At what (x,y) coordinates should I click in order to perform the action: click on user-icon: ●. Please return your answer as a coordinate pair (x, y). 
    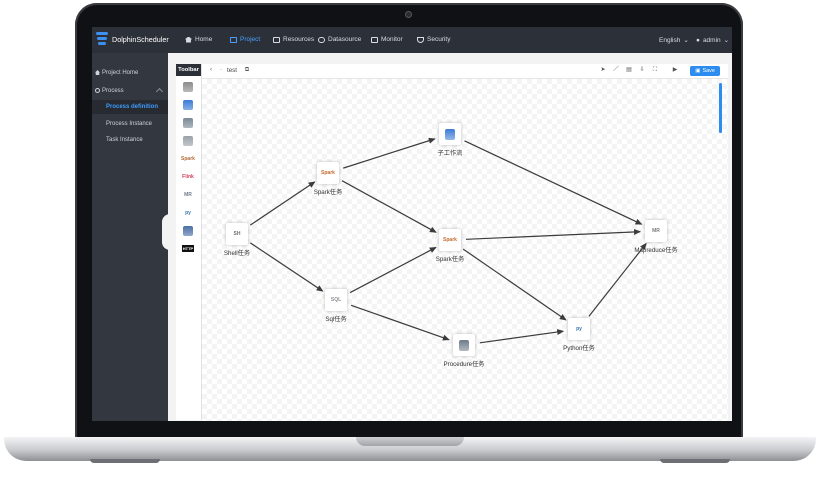
    Looking at the image, I should click on (698, 40).